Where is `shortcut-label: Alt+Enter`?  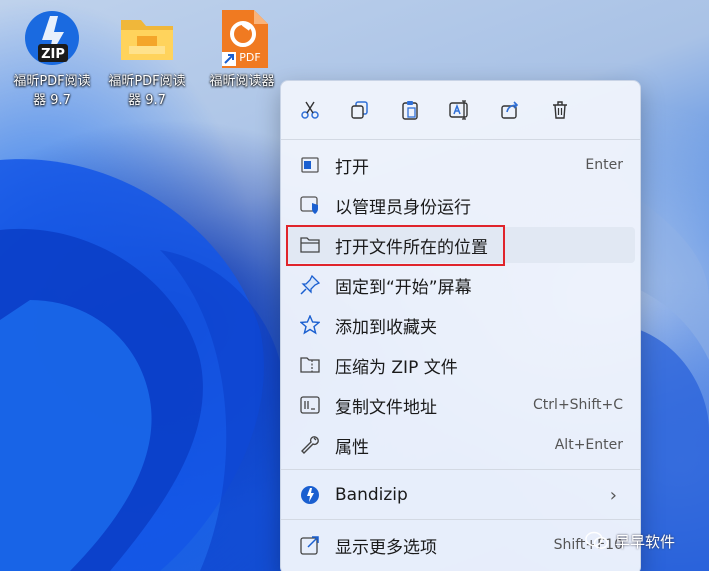
shortcut-label: Alt+Enter is located at coordinates (588, 445).